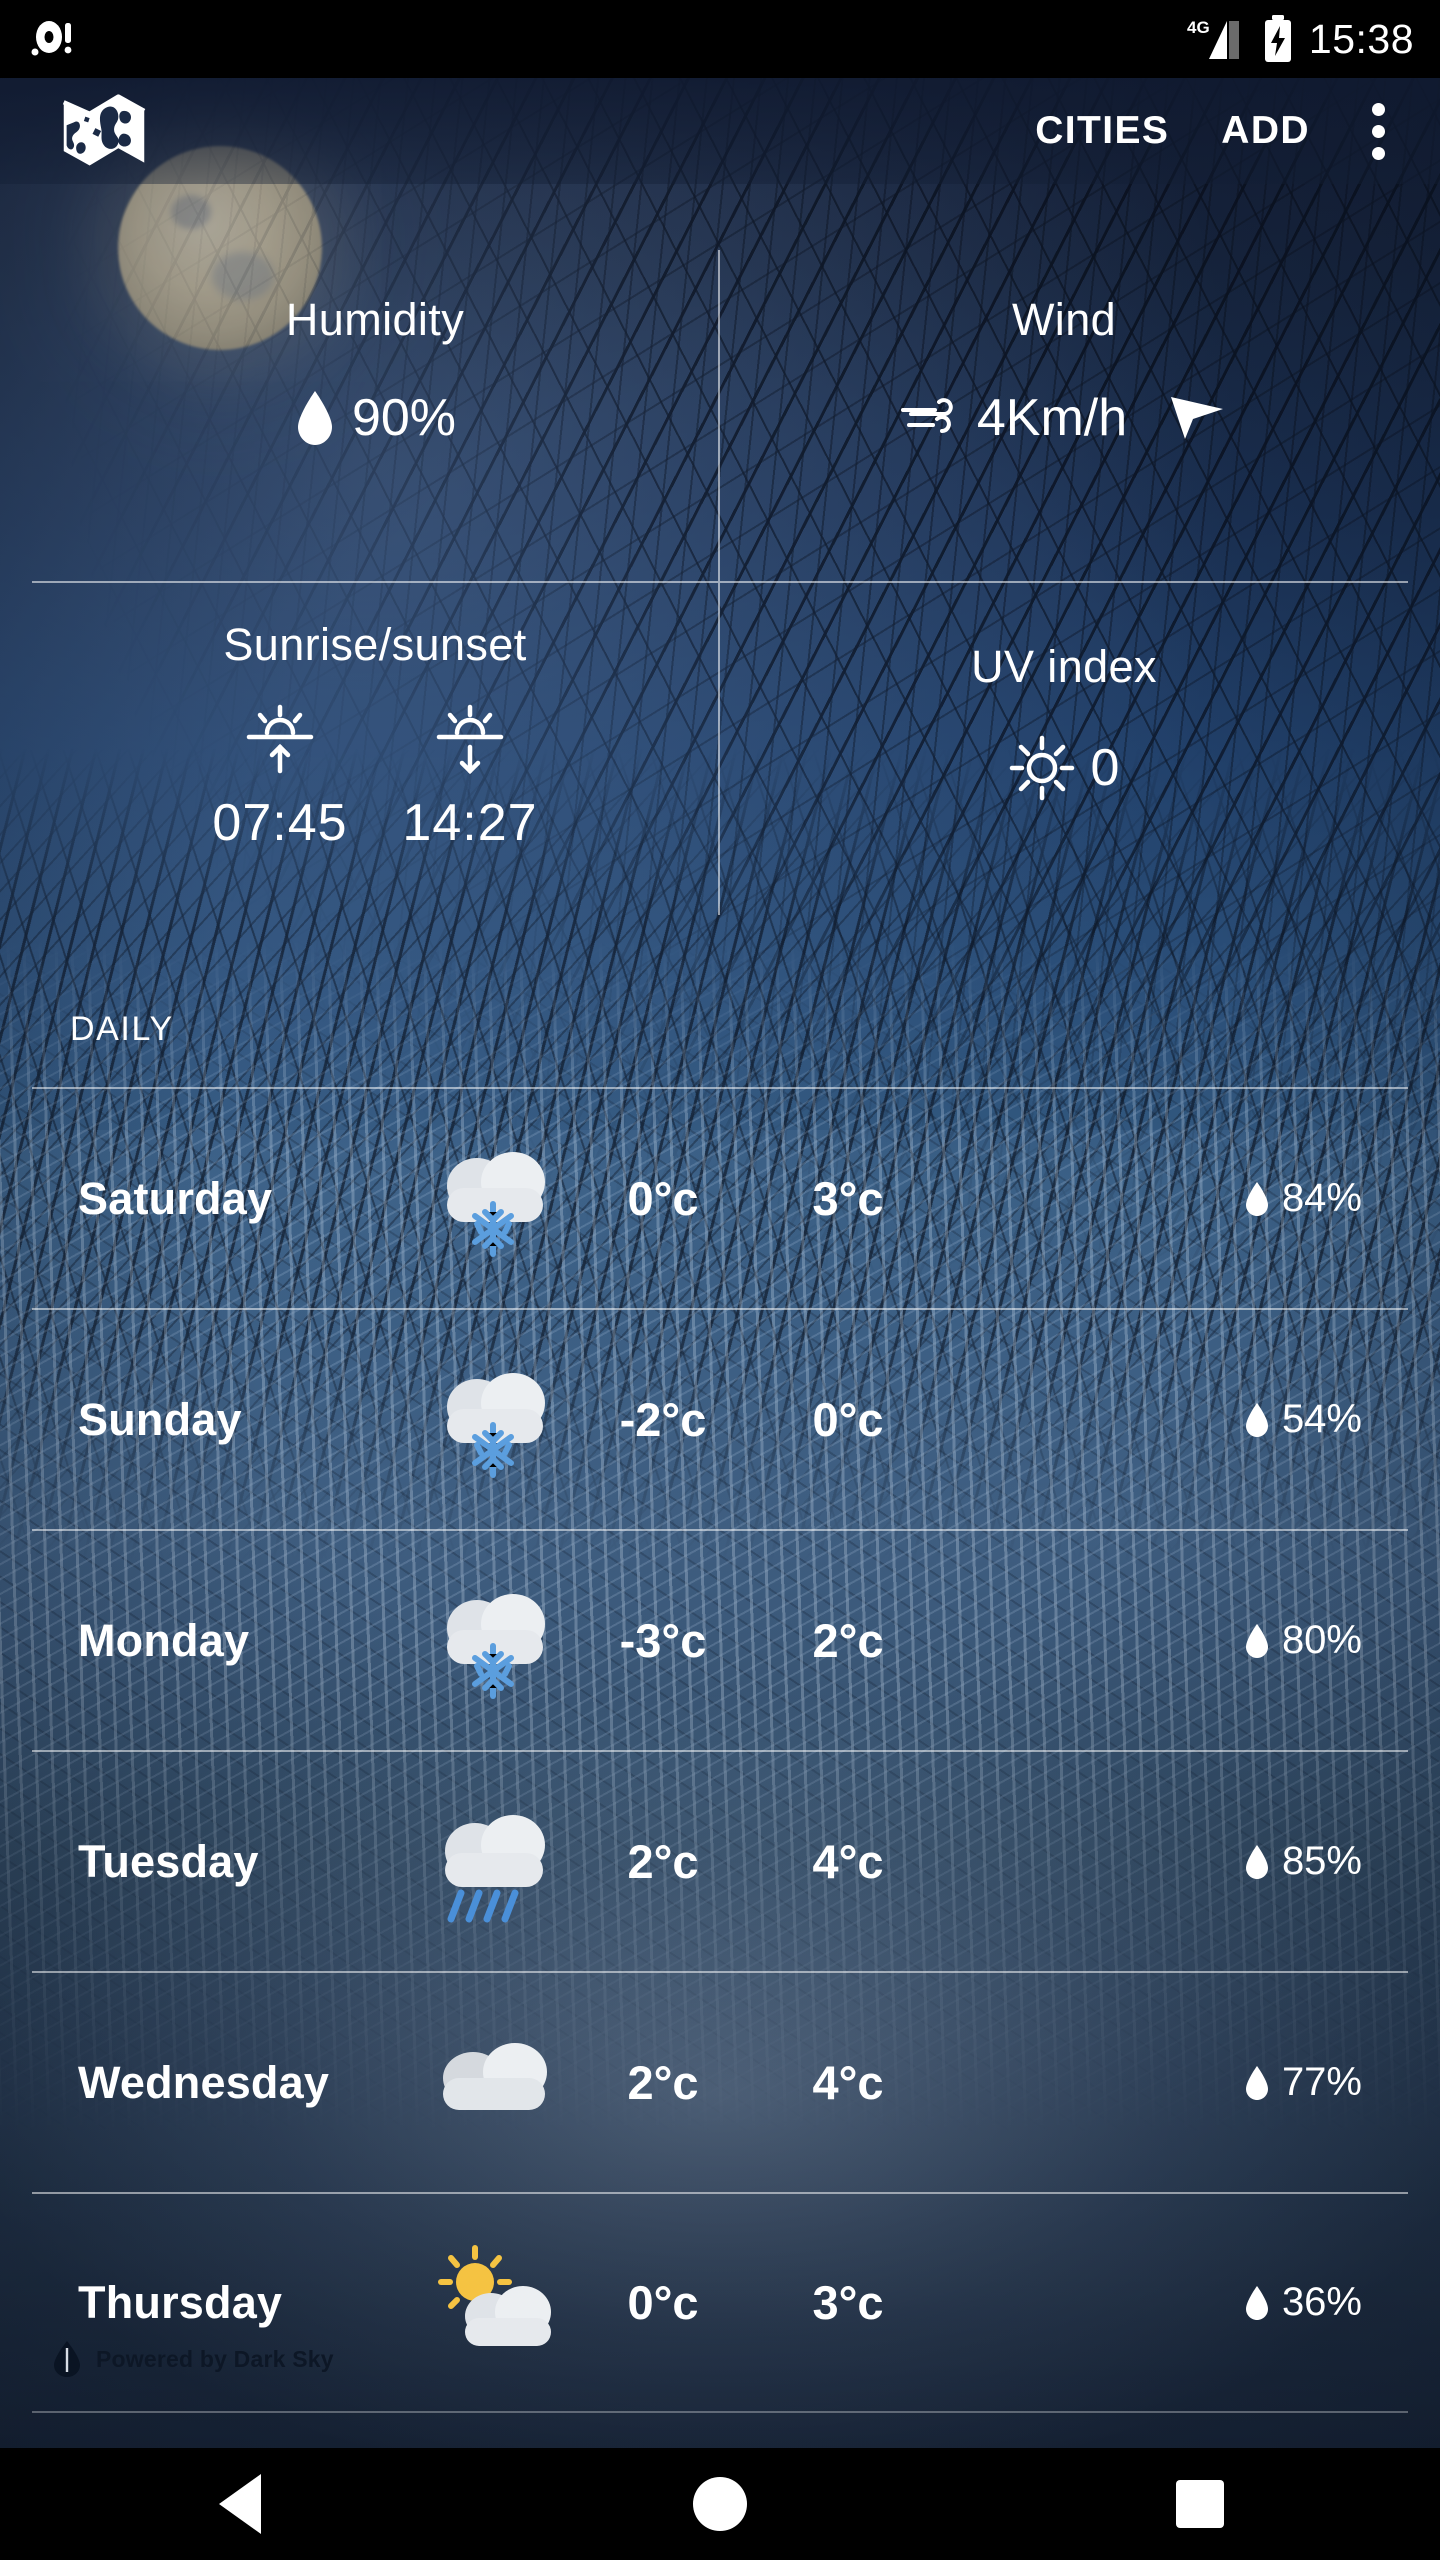  Describe the element at coordinates (104, 131) in the screenshot. I see `folded-map-icon` at that location.